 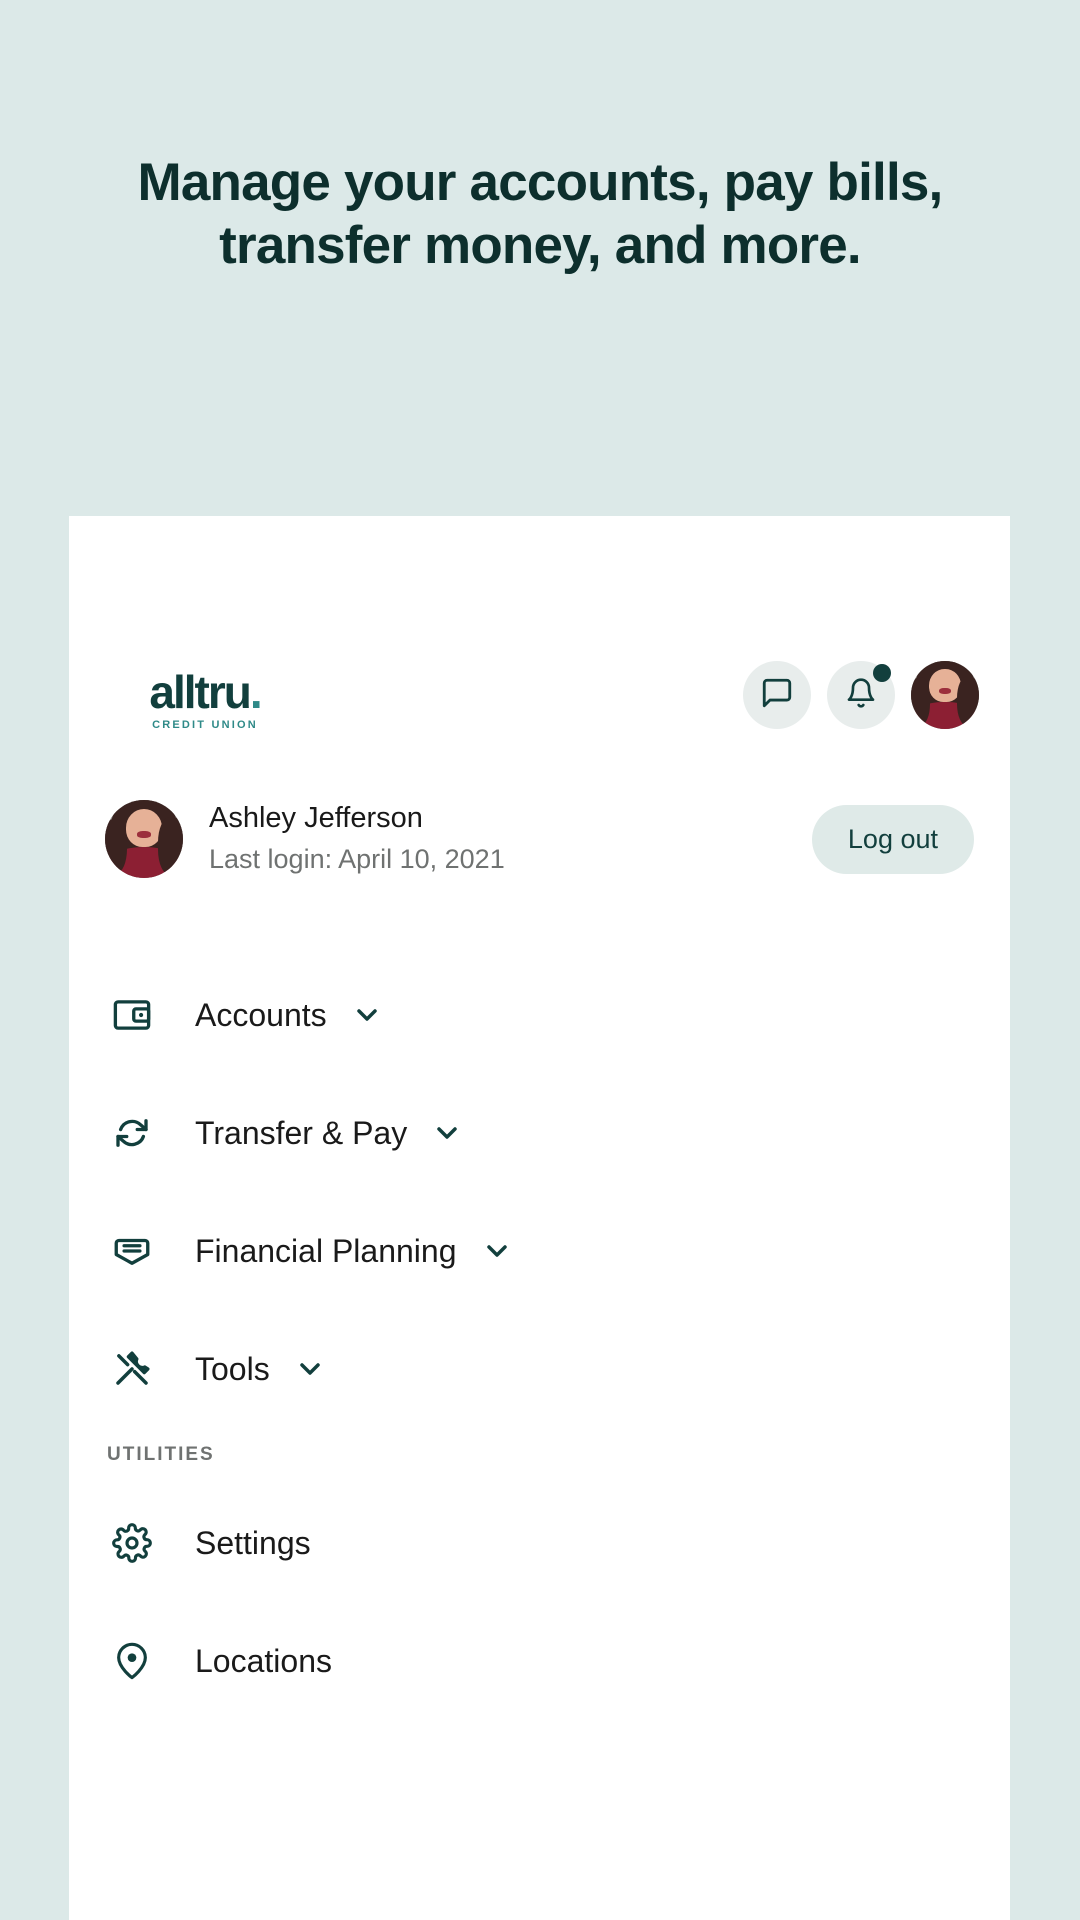 I want to click on nav-label: Financial Planning, so click(x=326, y=1250).